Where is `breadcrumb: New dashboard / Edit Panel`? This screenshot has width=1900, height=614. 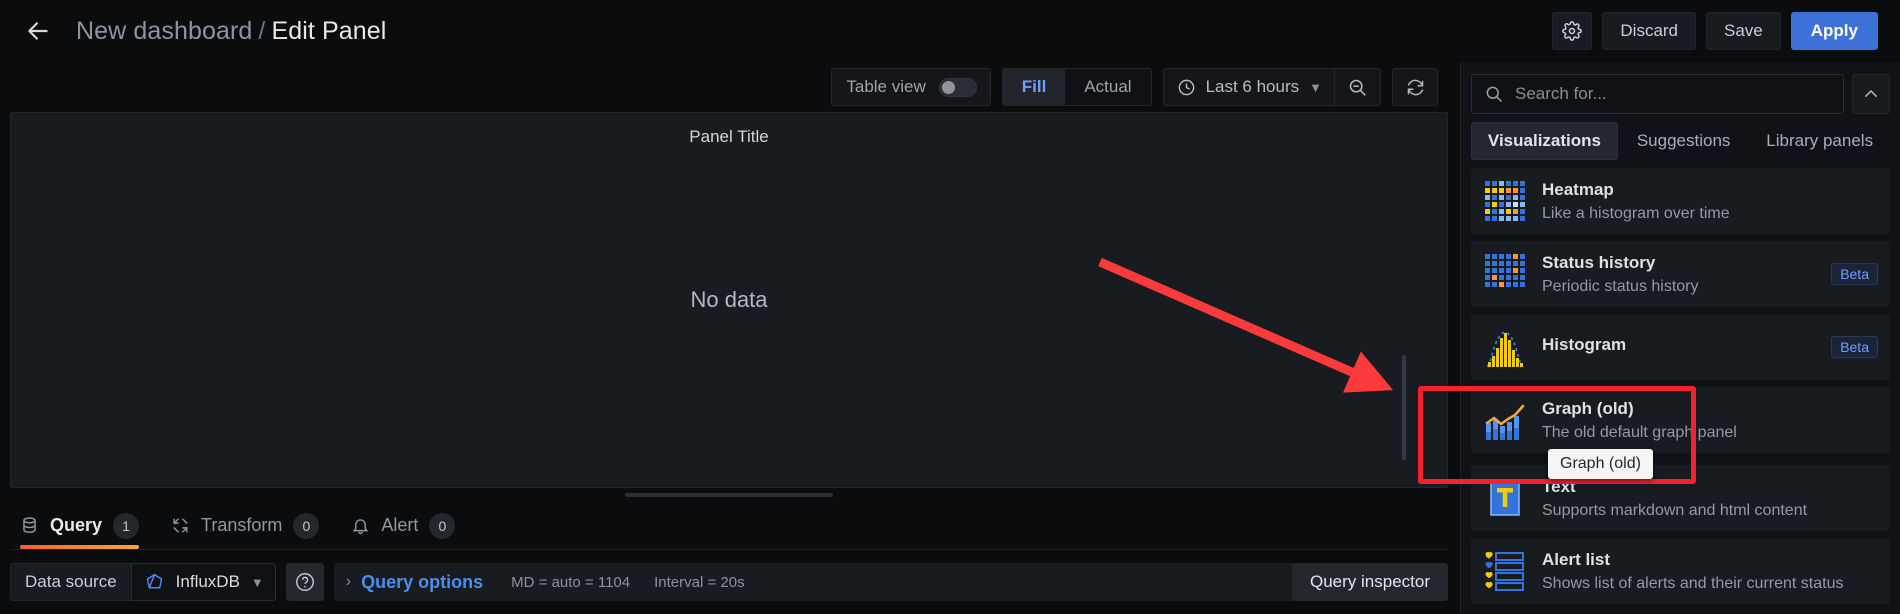
breadcrumb: New dashboard / Edit Panel is located at coordinates (231, 31).